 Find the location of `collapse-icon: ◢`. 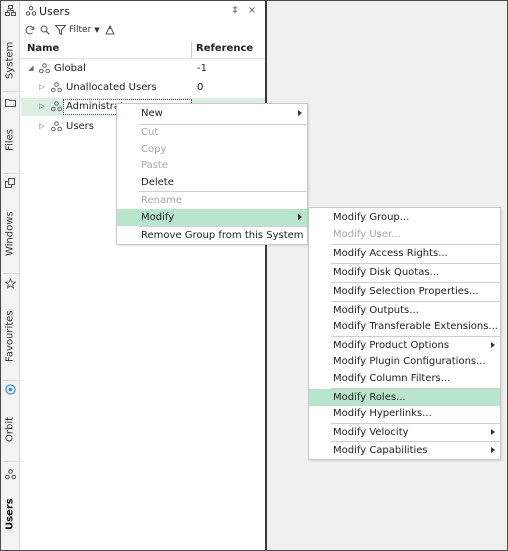

collapse-icon: ◢ is located at coordinates (31, 68).